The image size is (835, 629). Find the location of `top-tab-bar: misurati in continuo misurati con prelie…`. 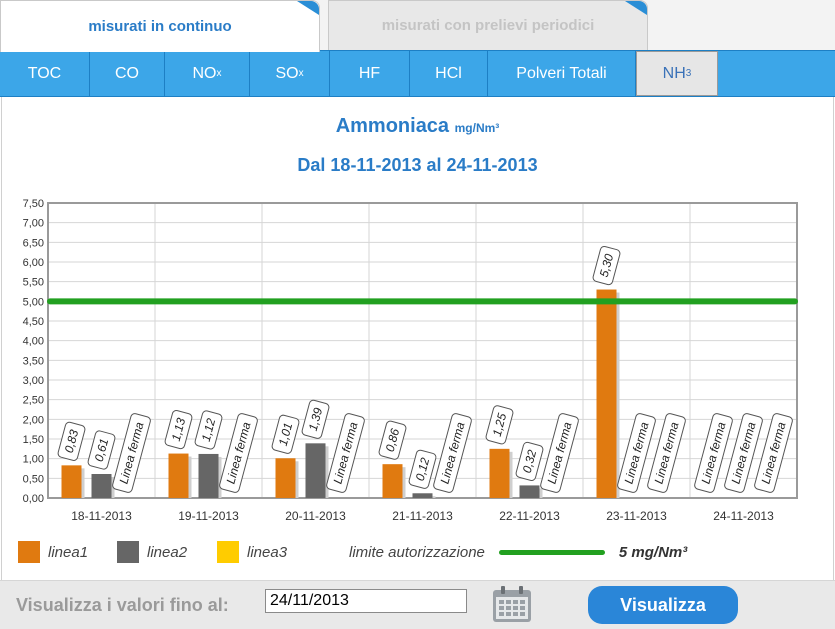

top-tab-bar: misurati in continuo misurati con prelie… is located at coordinates (417, 26).